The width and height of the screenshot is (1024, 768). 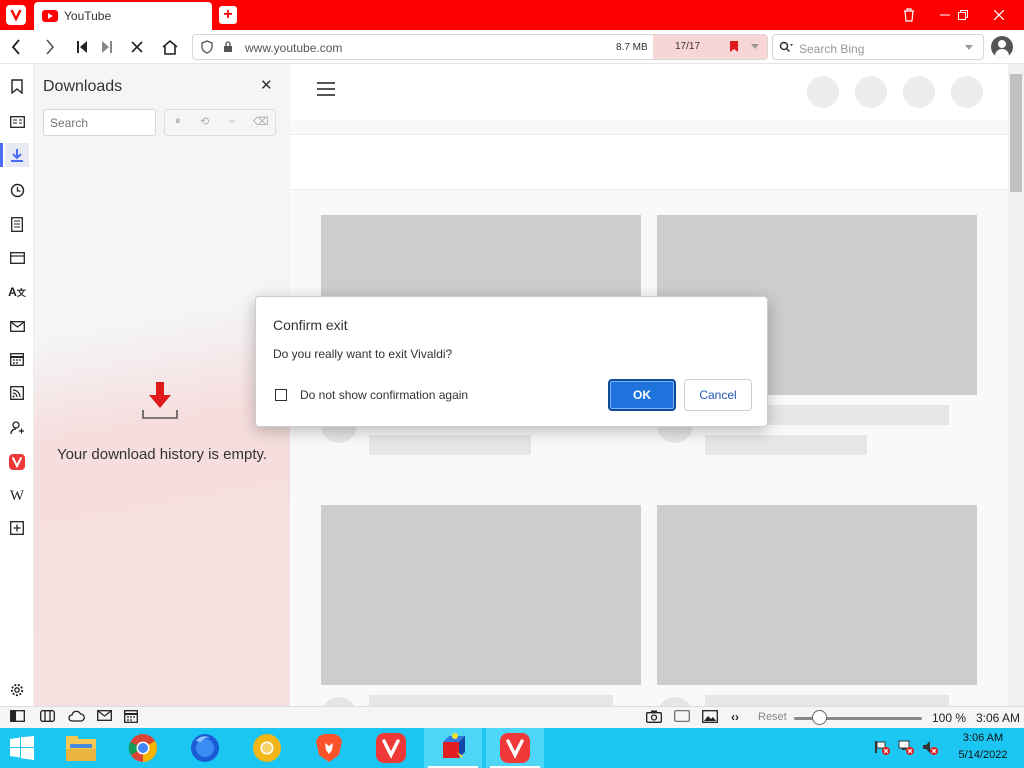 I want to click on panel-toggle-icon, so click(x=17, y=717).